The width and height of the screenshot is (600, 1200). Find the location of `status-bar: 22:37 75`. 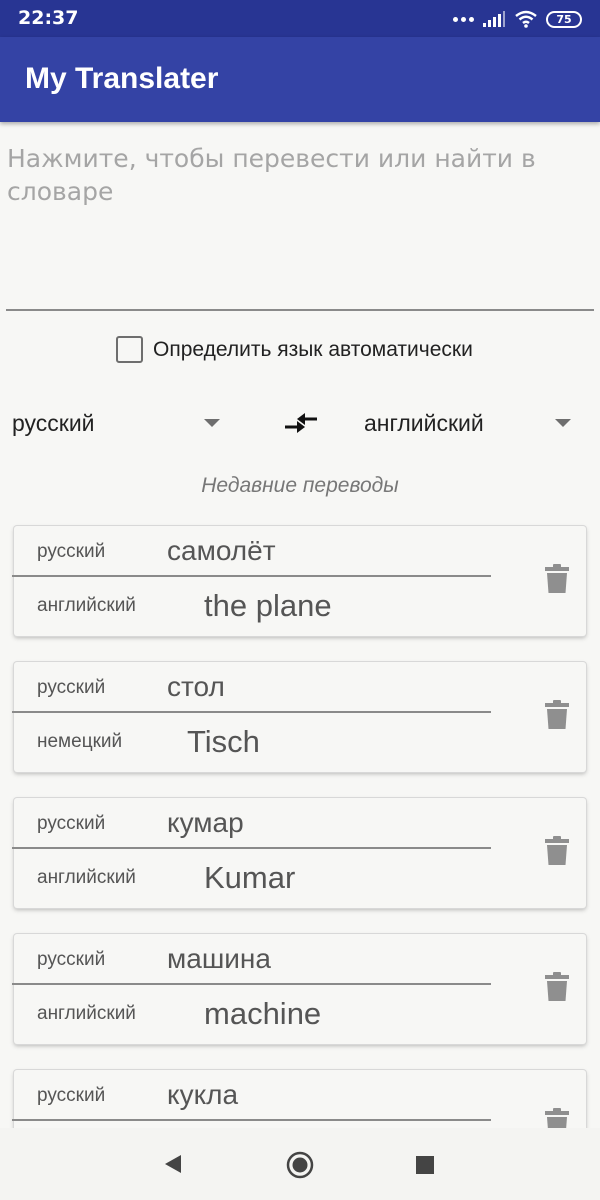

status-bar: 22:37 75 is located at coordinates (300, 18).